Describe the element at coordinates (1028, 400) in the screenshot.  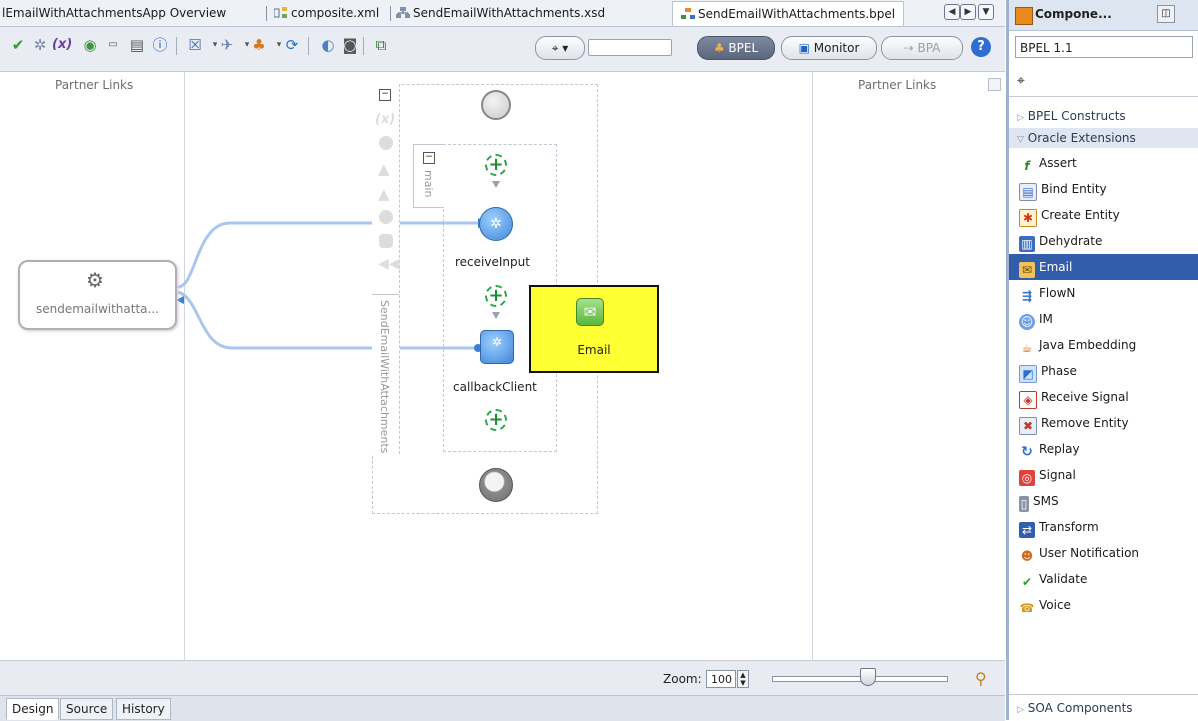
I see `receive-signal-icon: ◈` at that location.